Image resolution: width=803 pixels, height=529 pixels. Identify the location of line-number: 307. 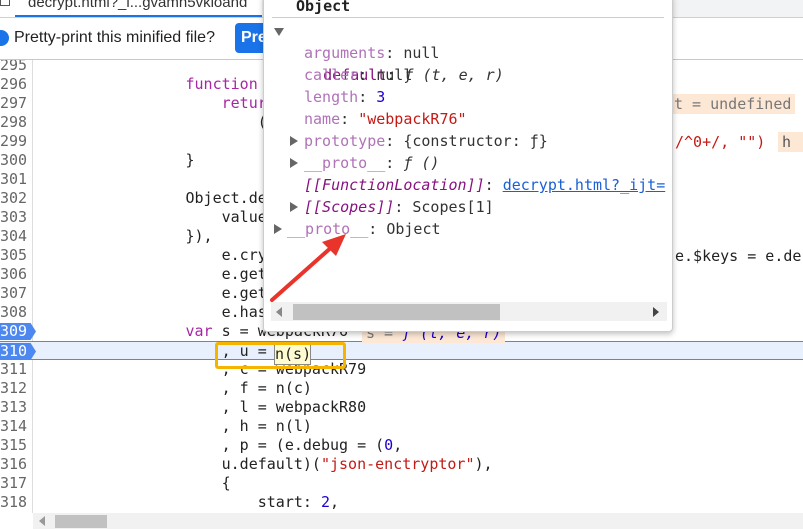
(15, 293).